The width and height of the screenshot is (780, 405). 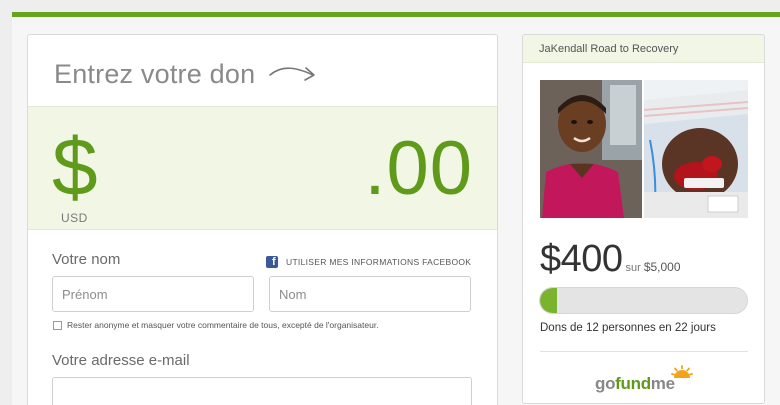 I want to click on currency-symbol: $, so click(x=75, y=167).